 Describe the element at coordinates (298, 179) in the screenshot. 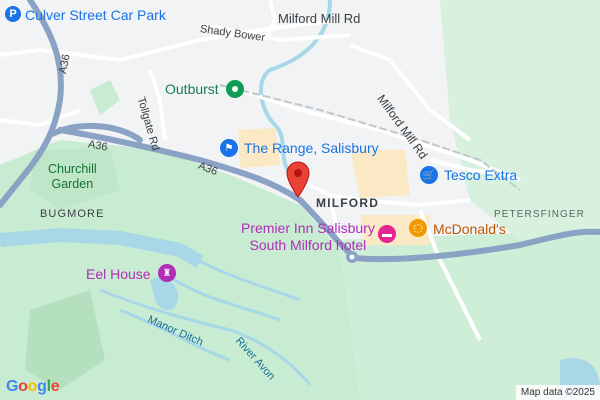

I see `red-map-pin-icon` at that location.